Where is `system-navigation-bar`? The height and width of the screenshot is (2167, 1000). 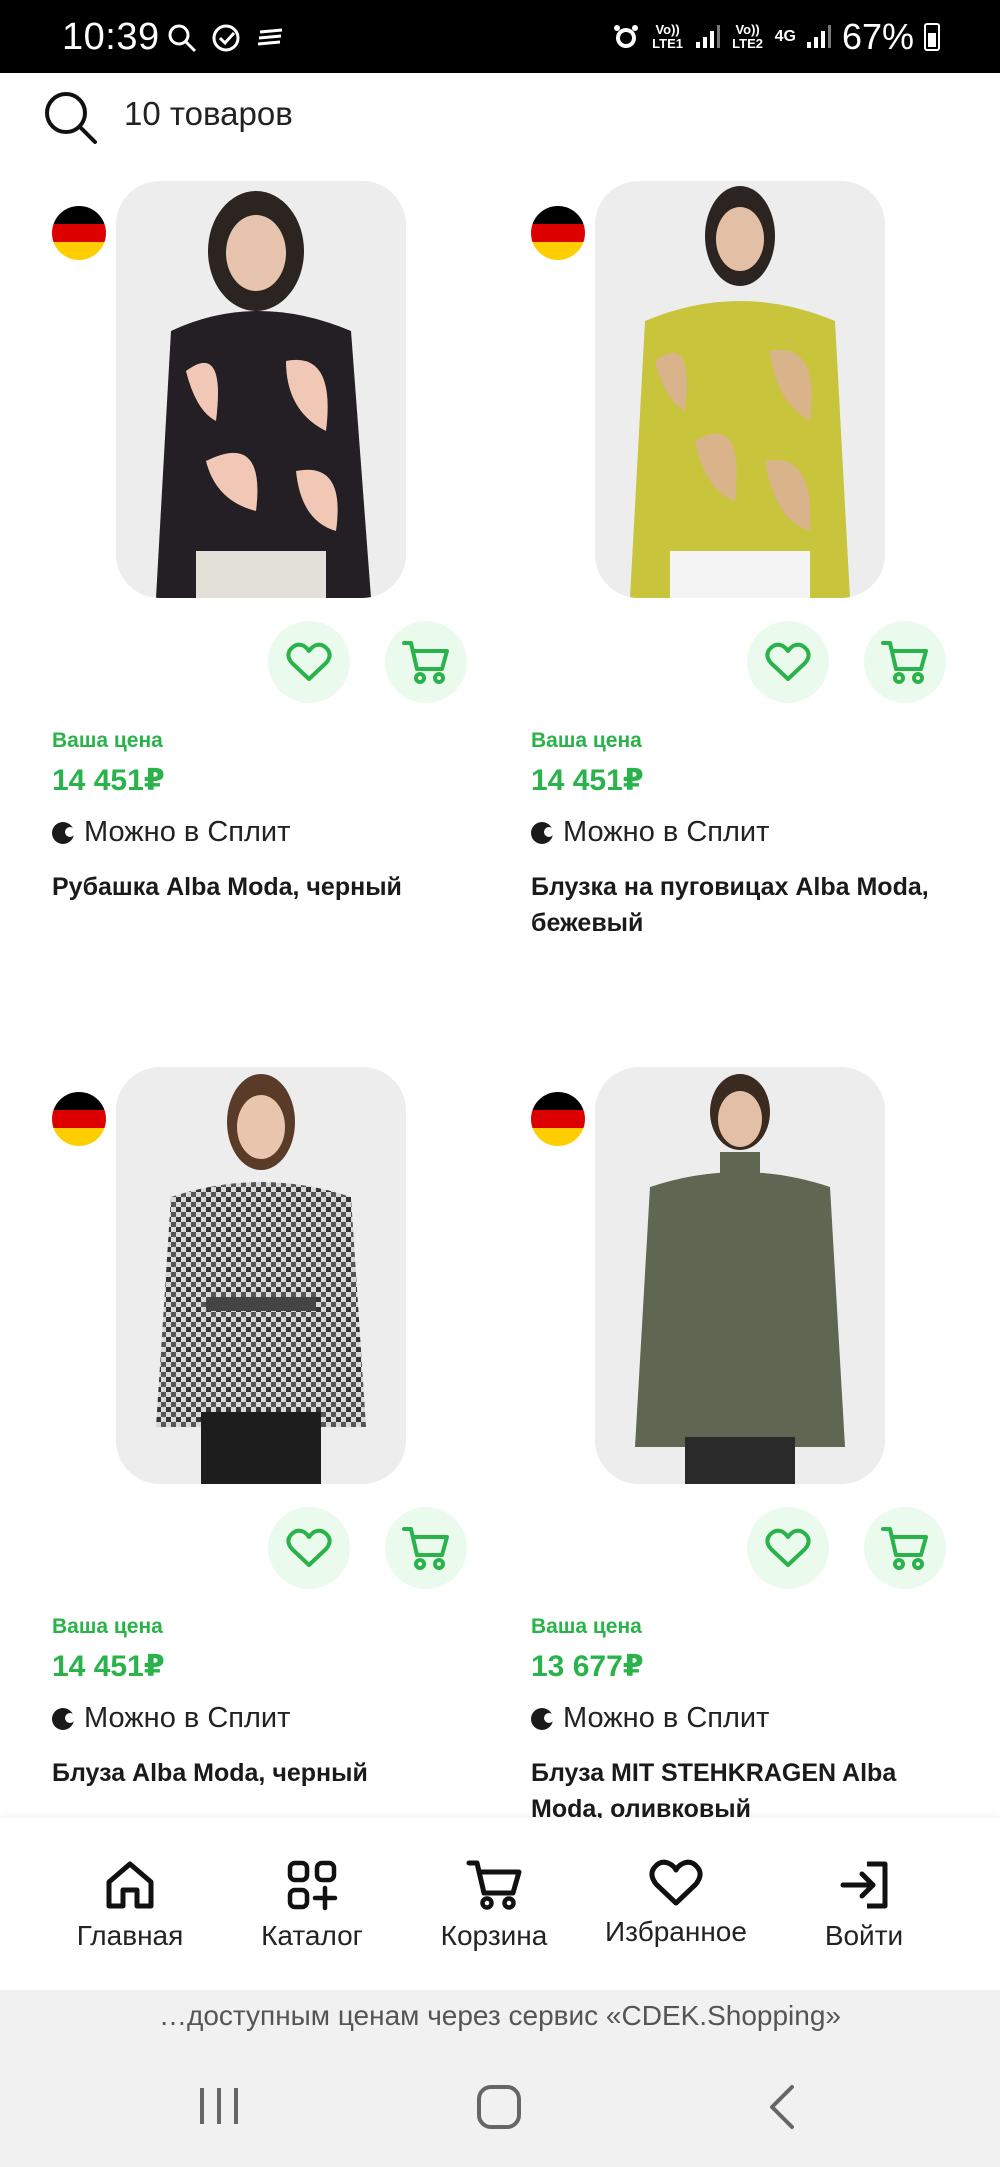
system-navigation-bar is located at coordinates (500, 2104).